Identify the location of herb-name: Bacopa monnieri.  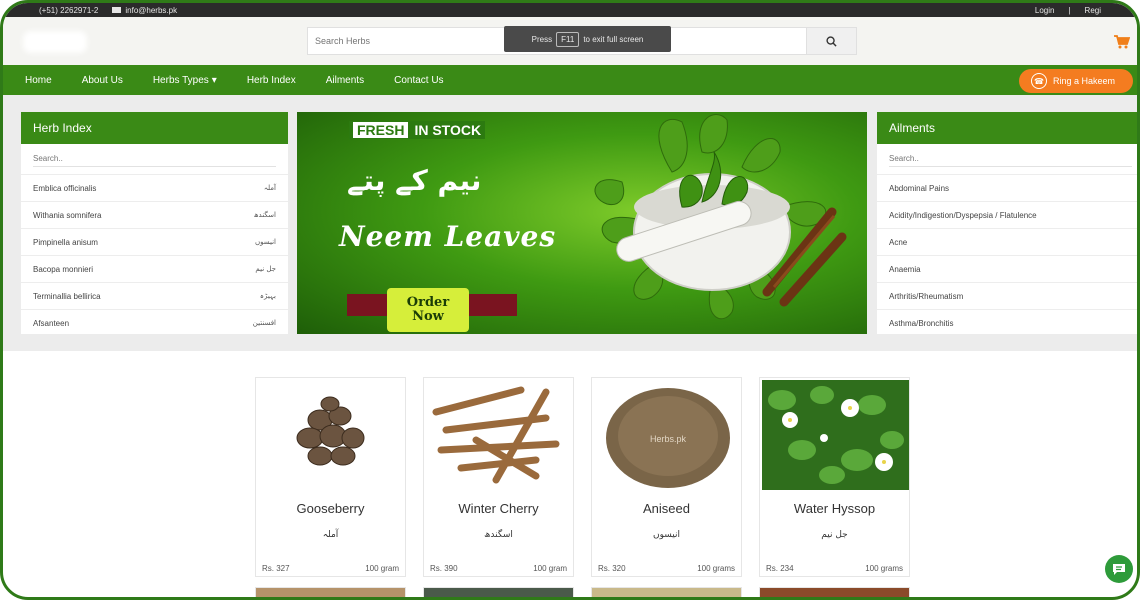
(63, 269).